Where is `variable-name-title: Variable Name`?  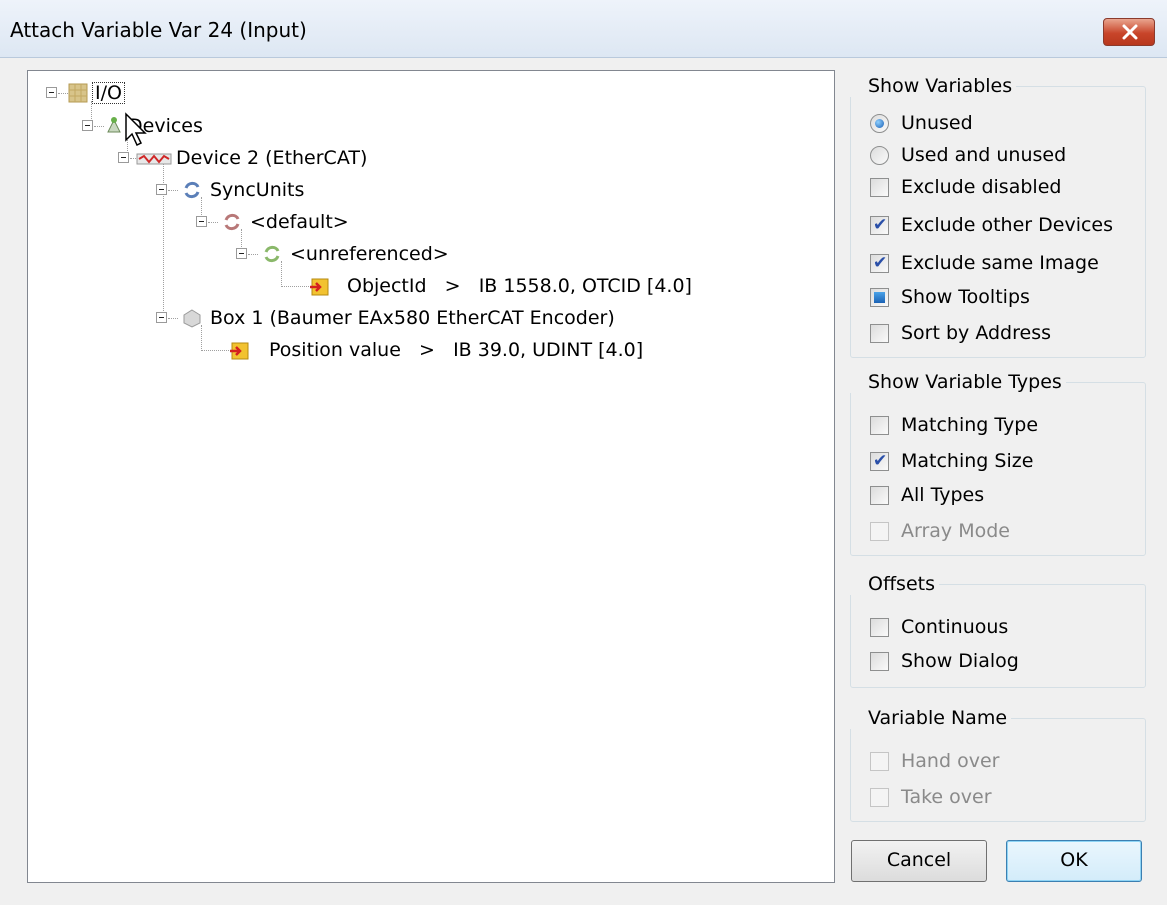
variable-name-title: Variable Name is located at coordinates (931, 718).